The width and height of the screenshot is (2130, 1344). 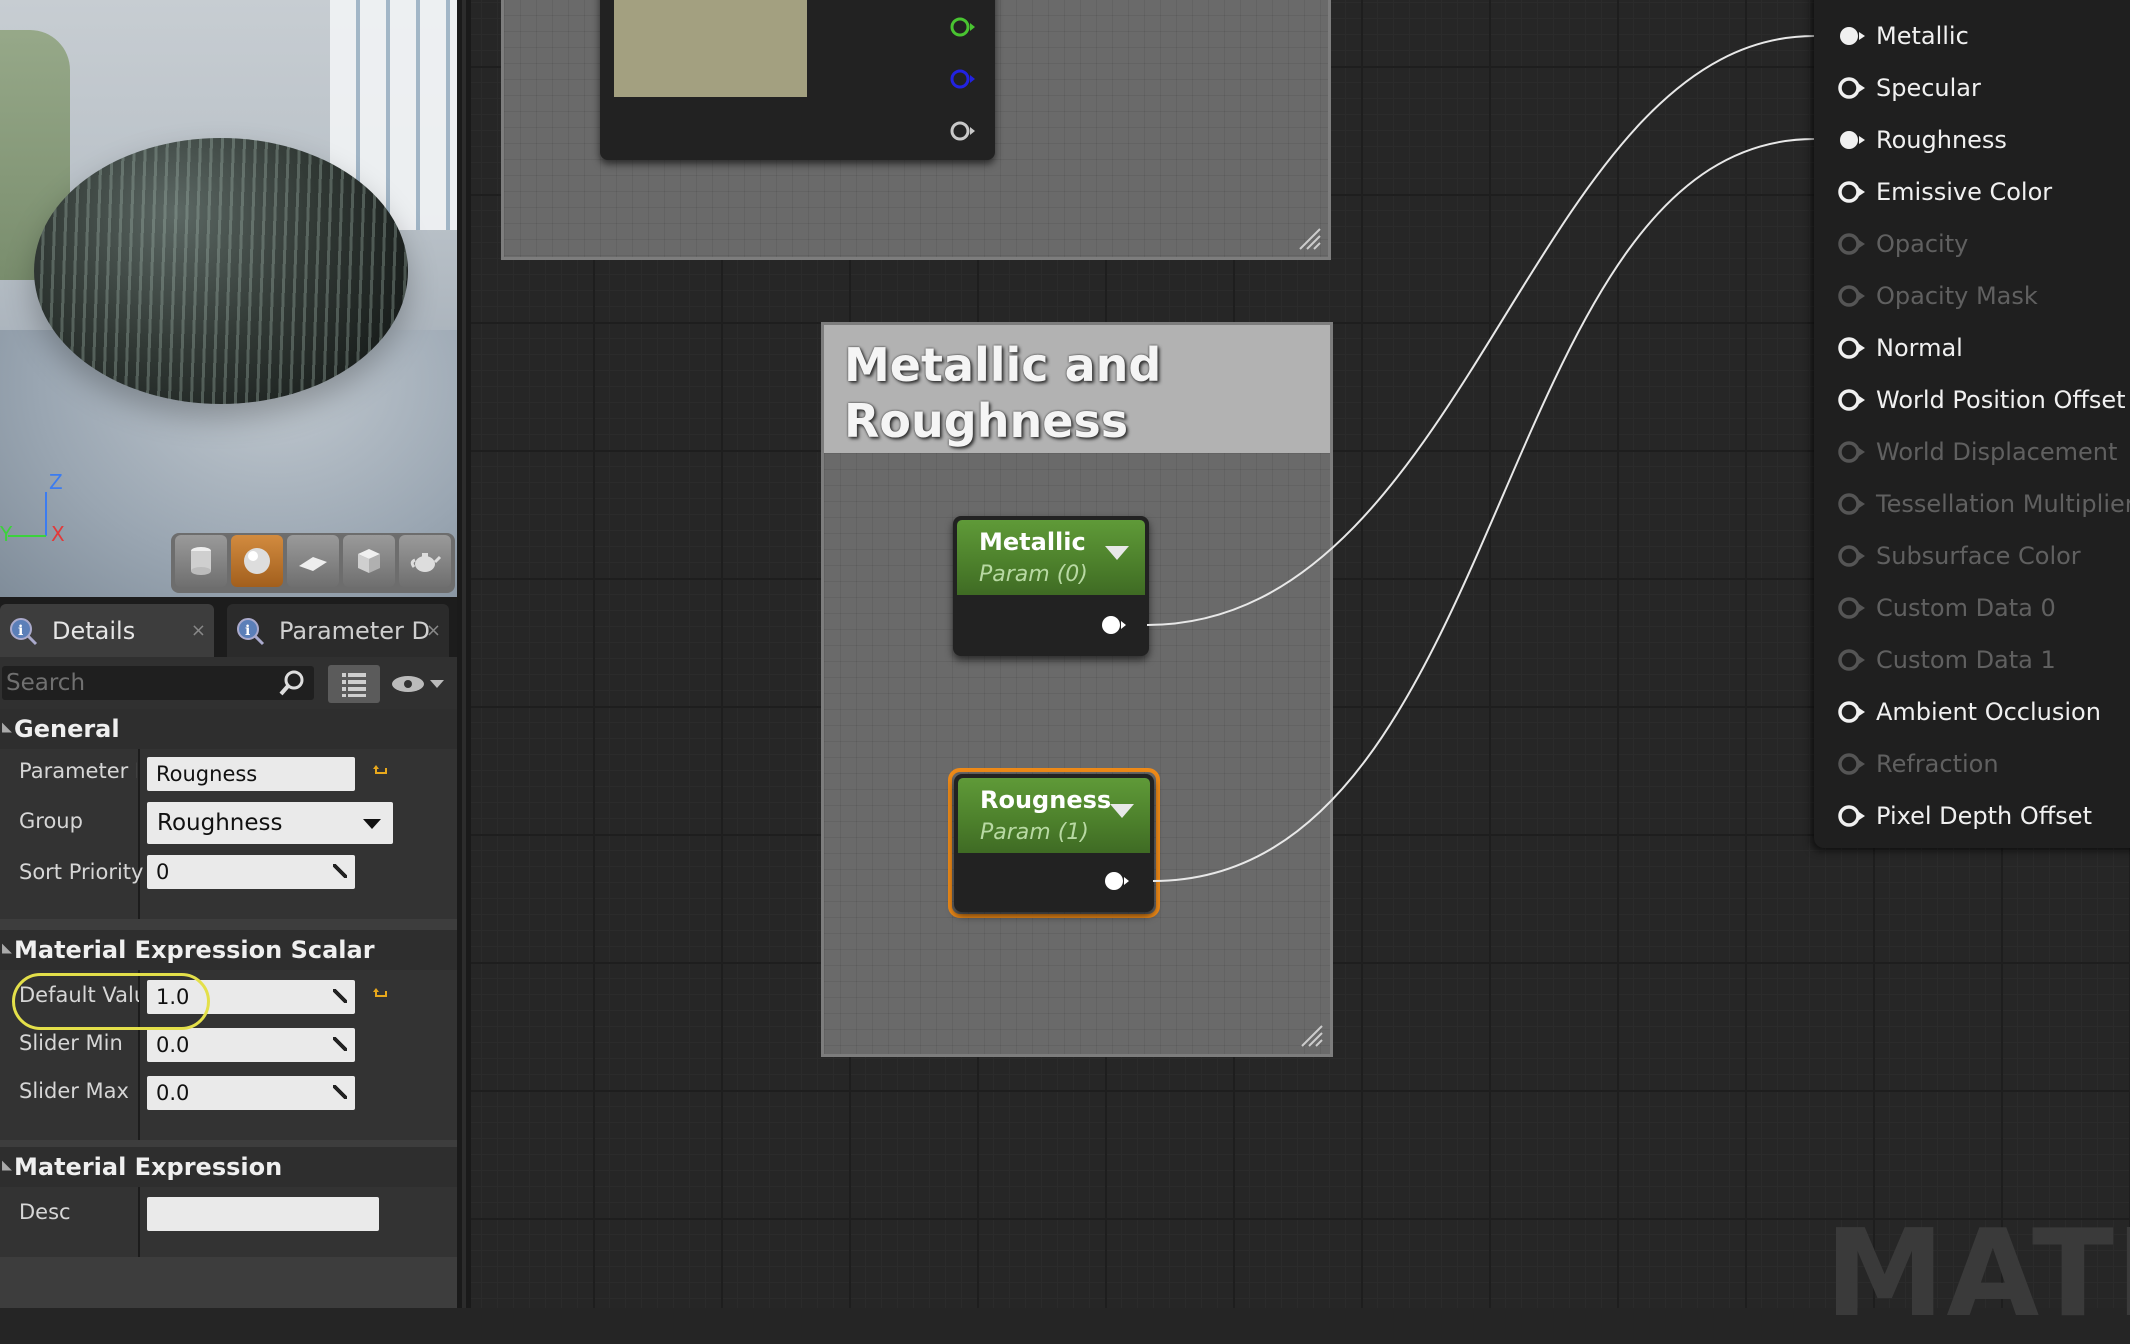 I want to click on input-pin-subsurface-color, so click(x=1851, y=556).